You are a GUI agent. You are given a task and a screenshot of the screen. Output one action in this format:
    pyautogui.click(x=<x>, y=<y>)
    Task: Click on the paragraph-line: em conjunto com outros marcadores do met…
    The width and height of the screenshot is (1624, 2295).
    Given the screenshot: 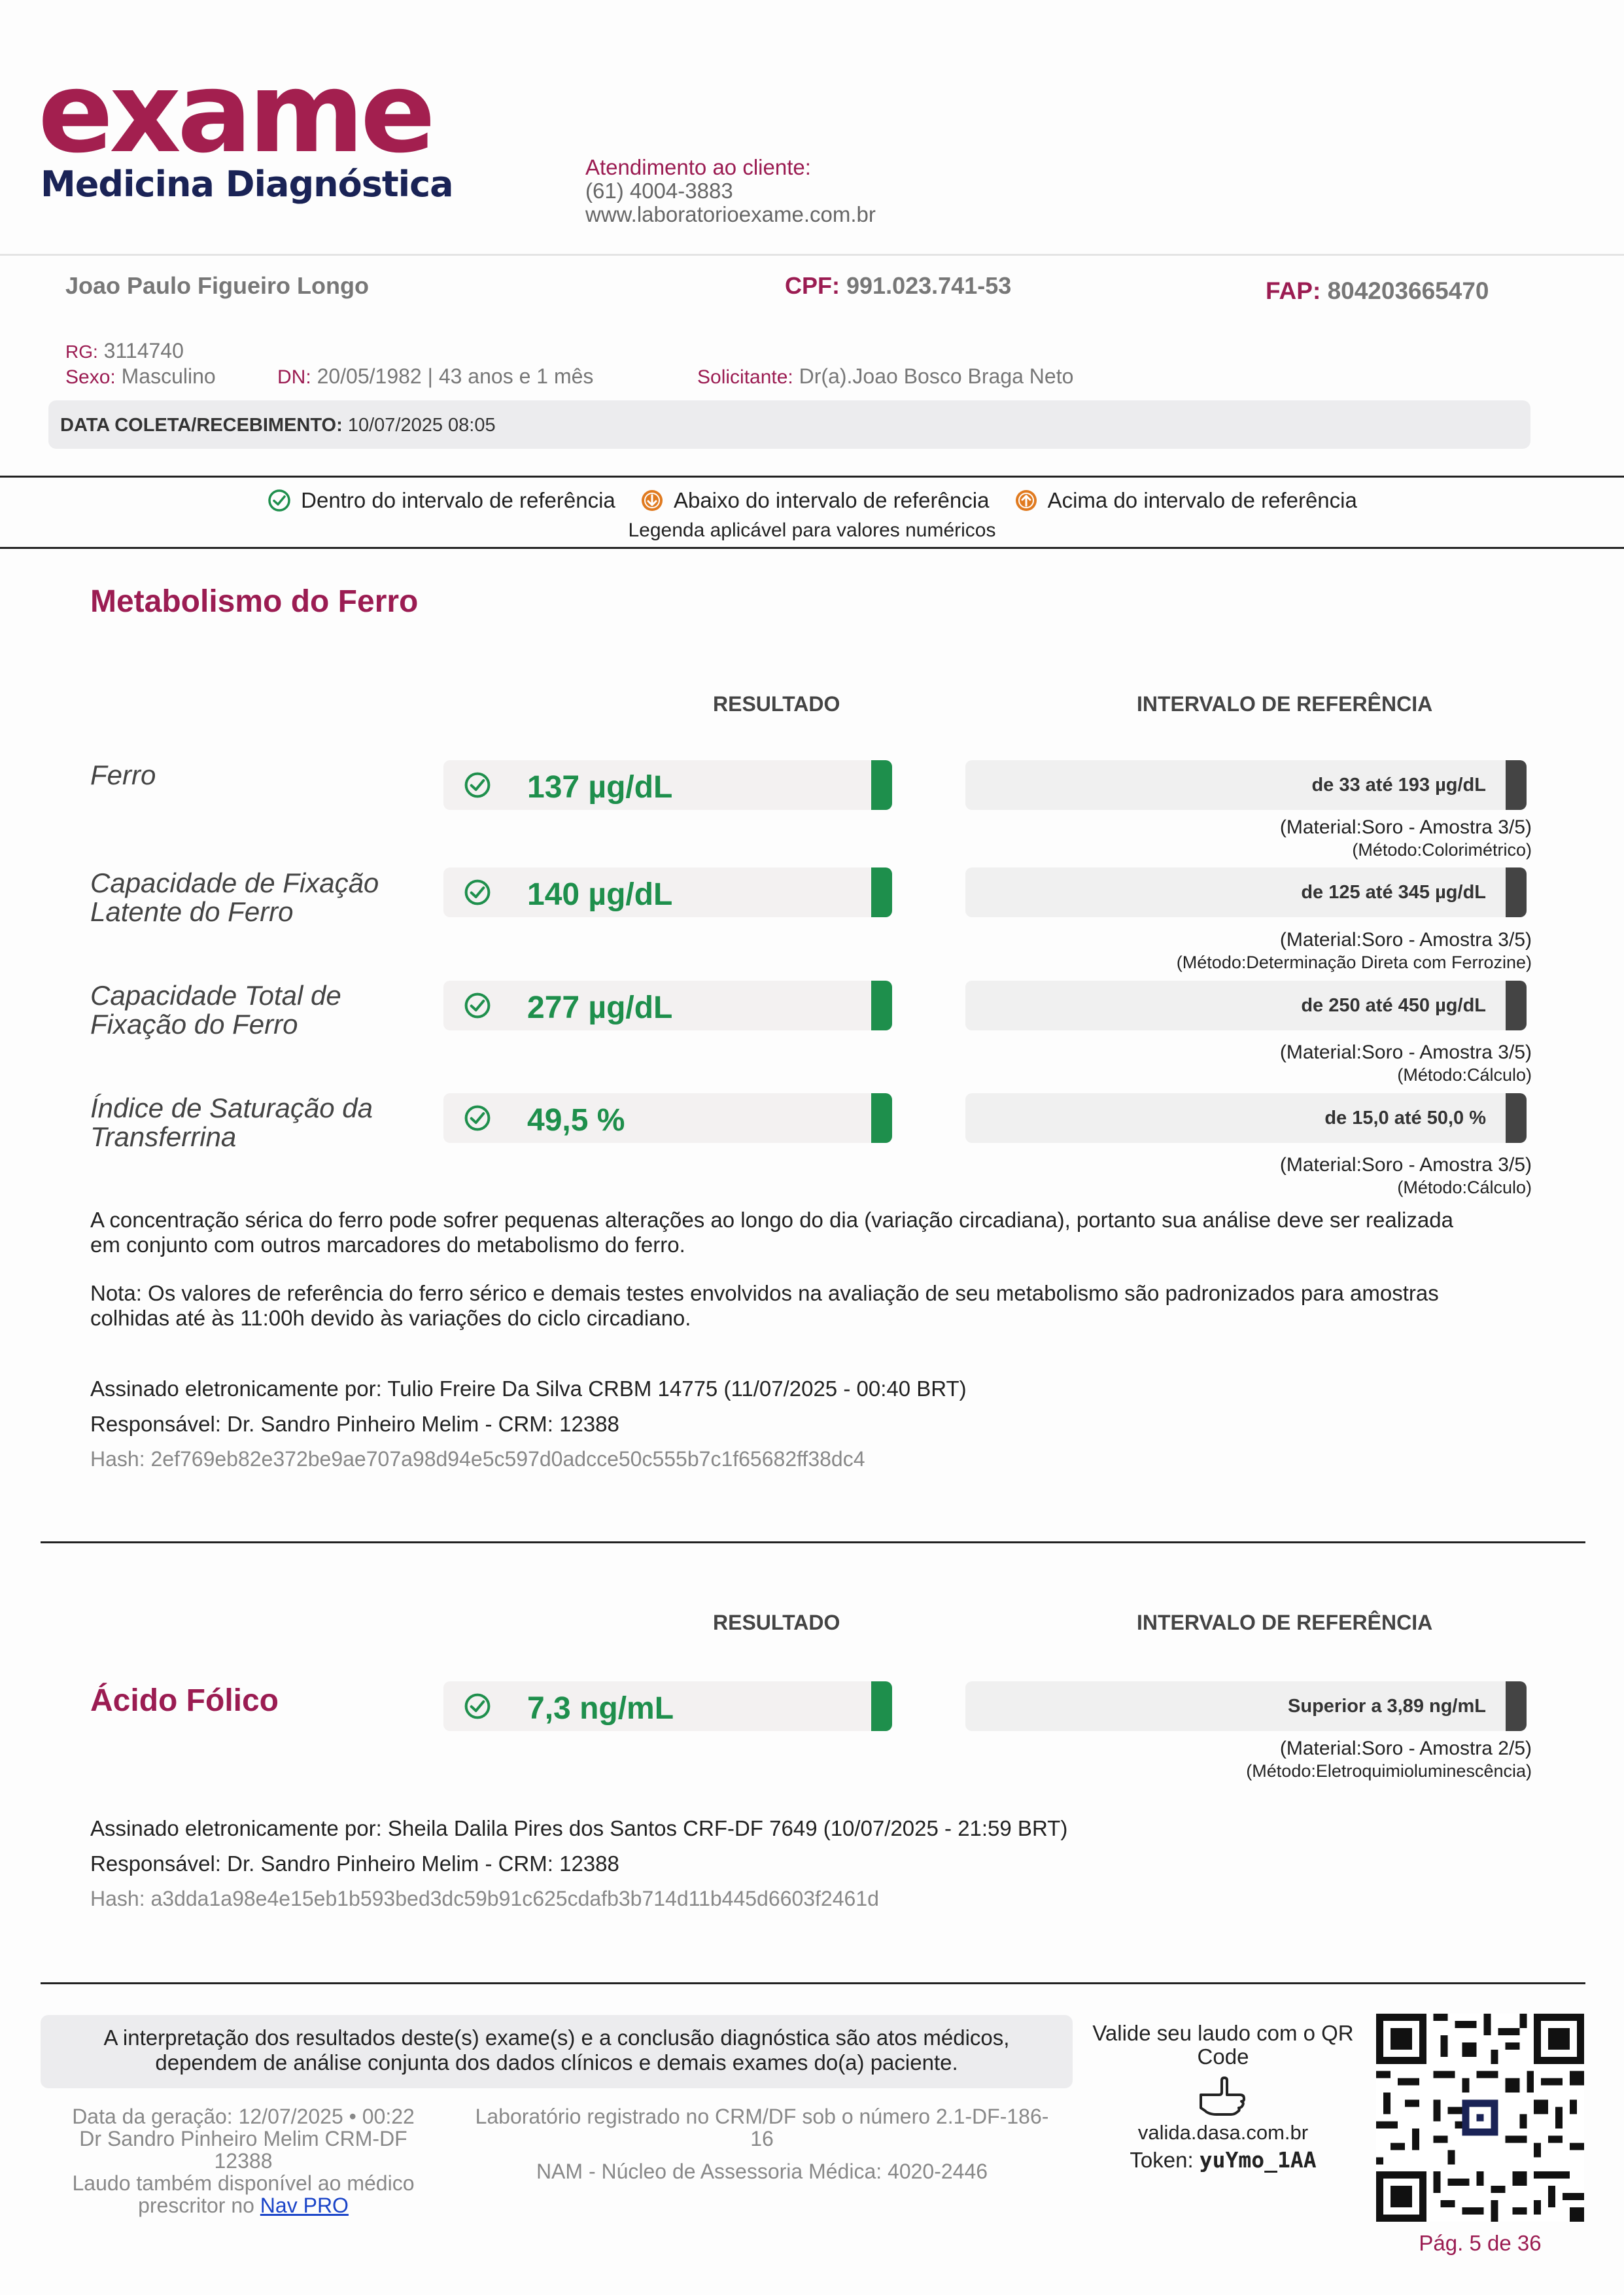 What is the action you would take?
    pyautogui.click(x=387, y=1245)
    